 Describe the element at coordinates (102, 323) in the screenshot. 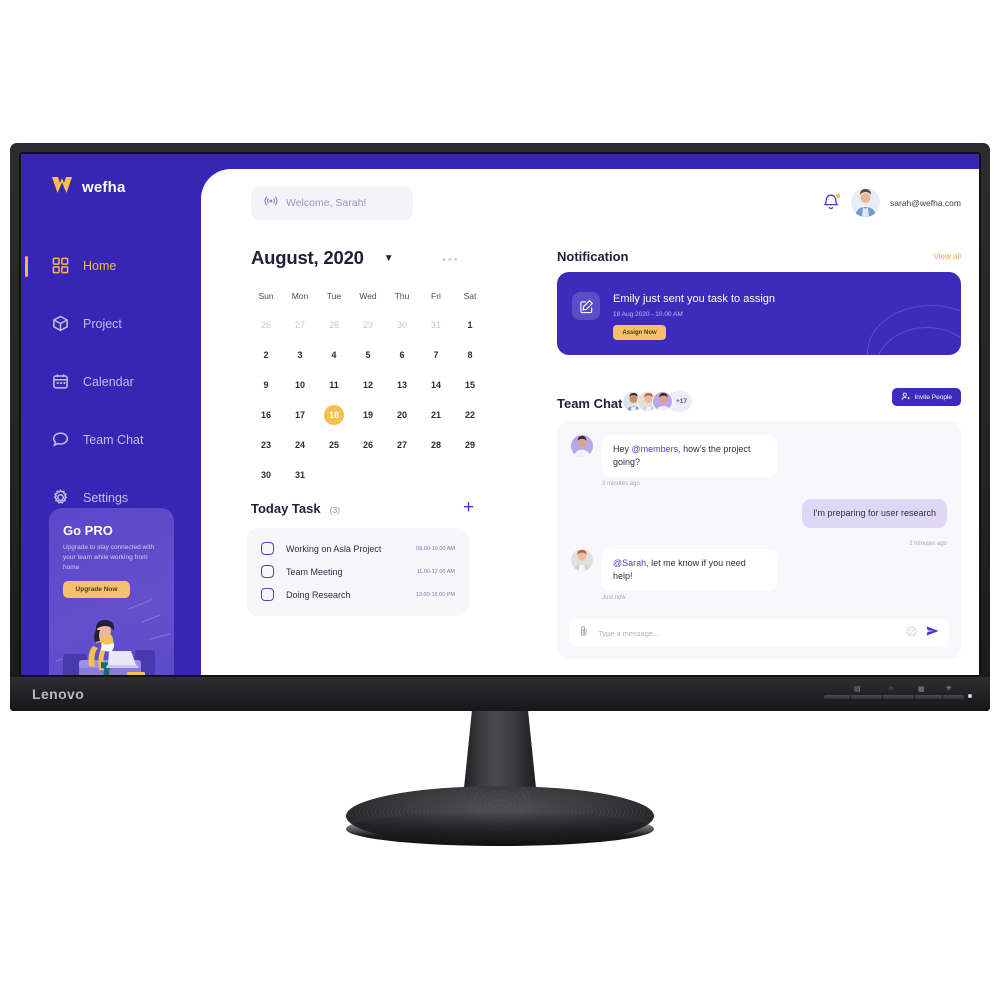

I see `sidebar-item-label: Project` at that location.